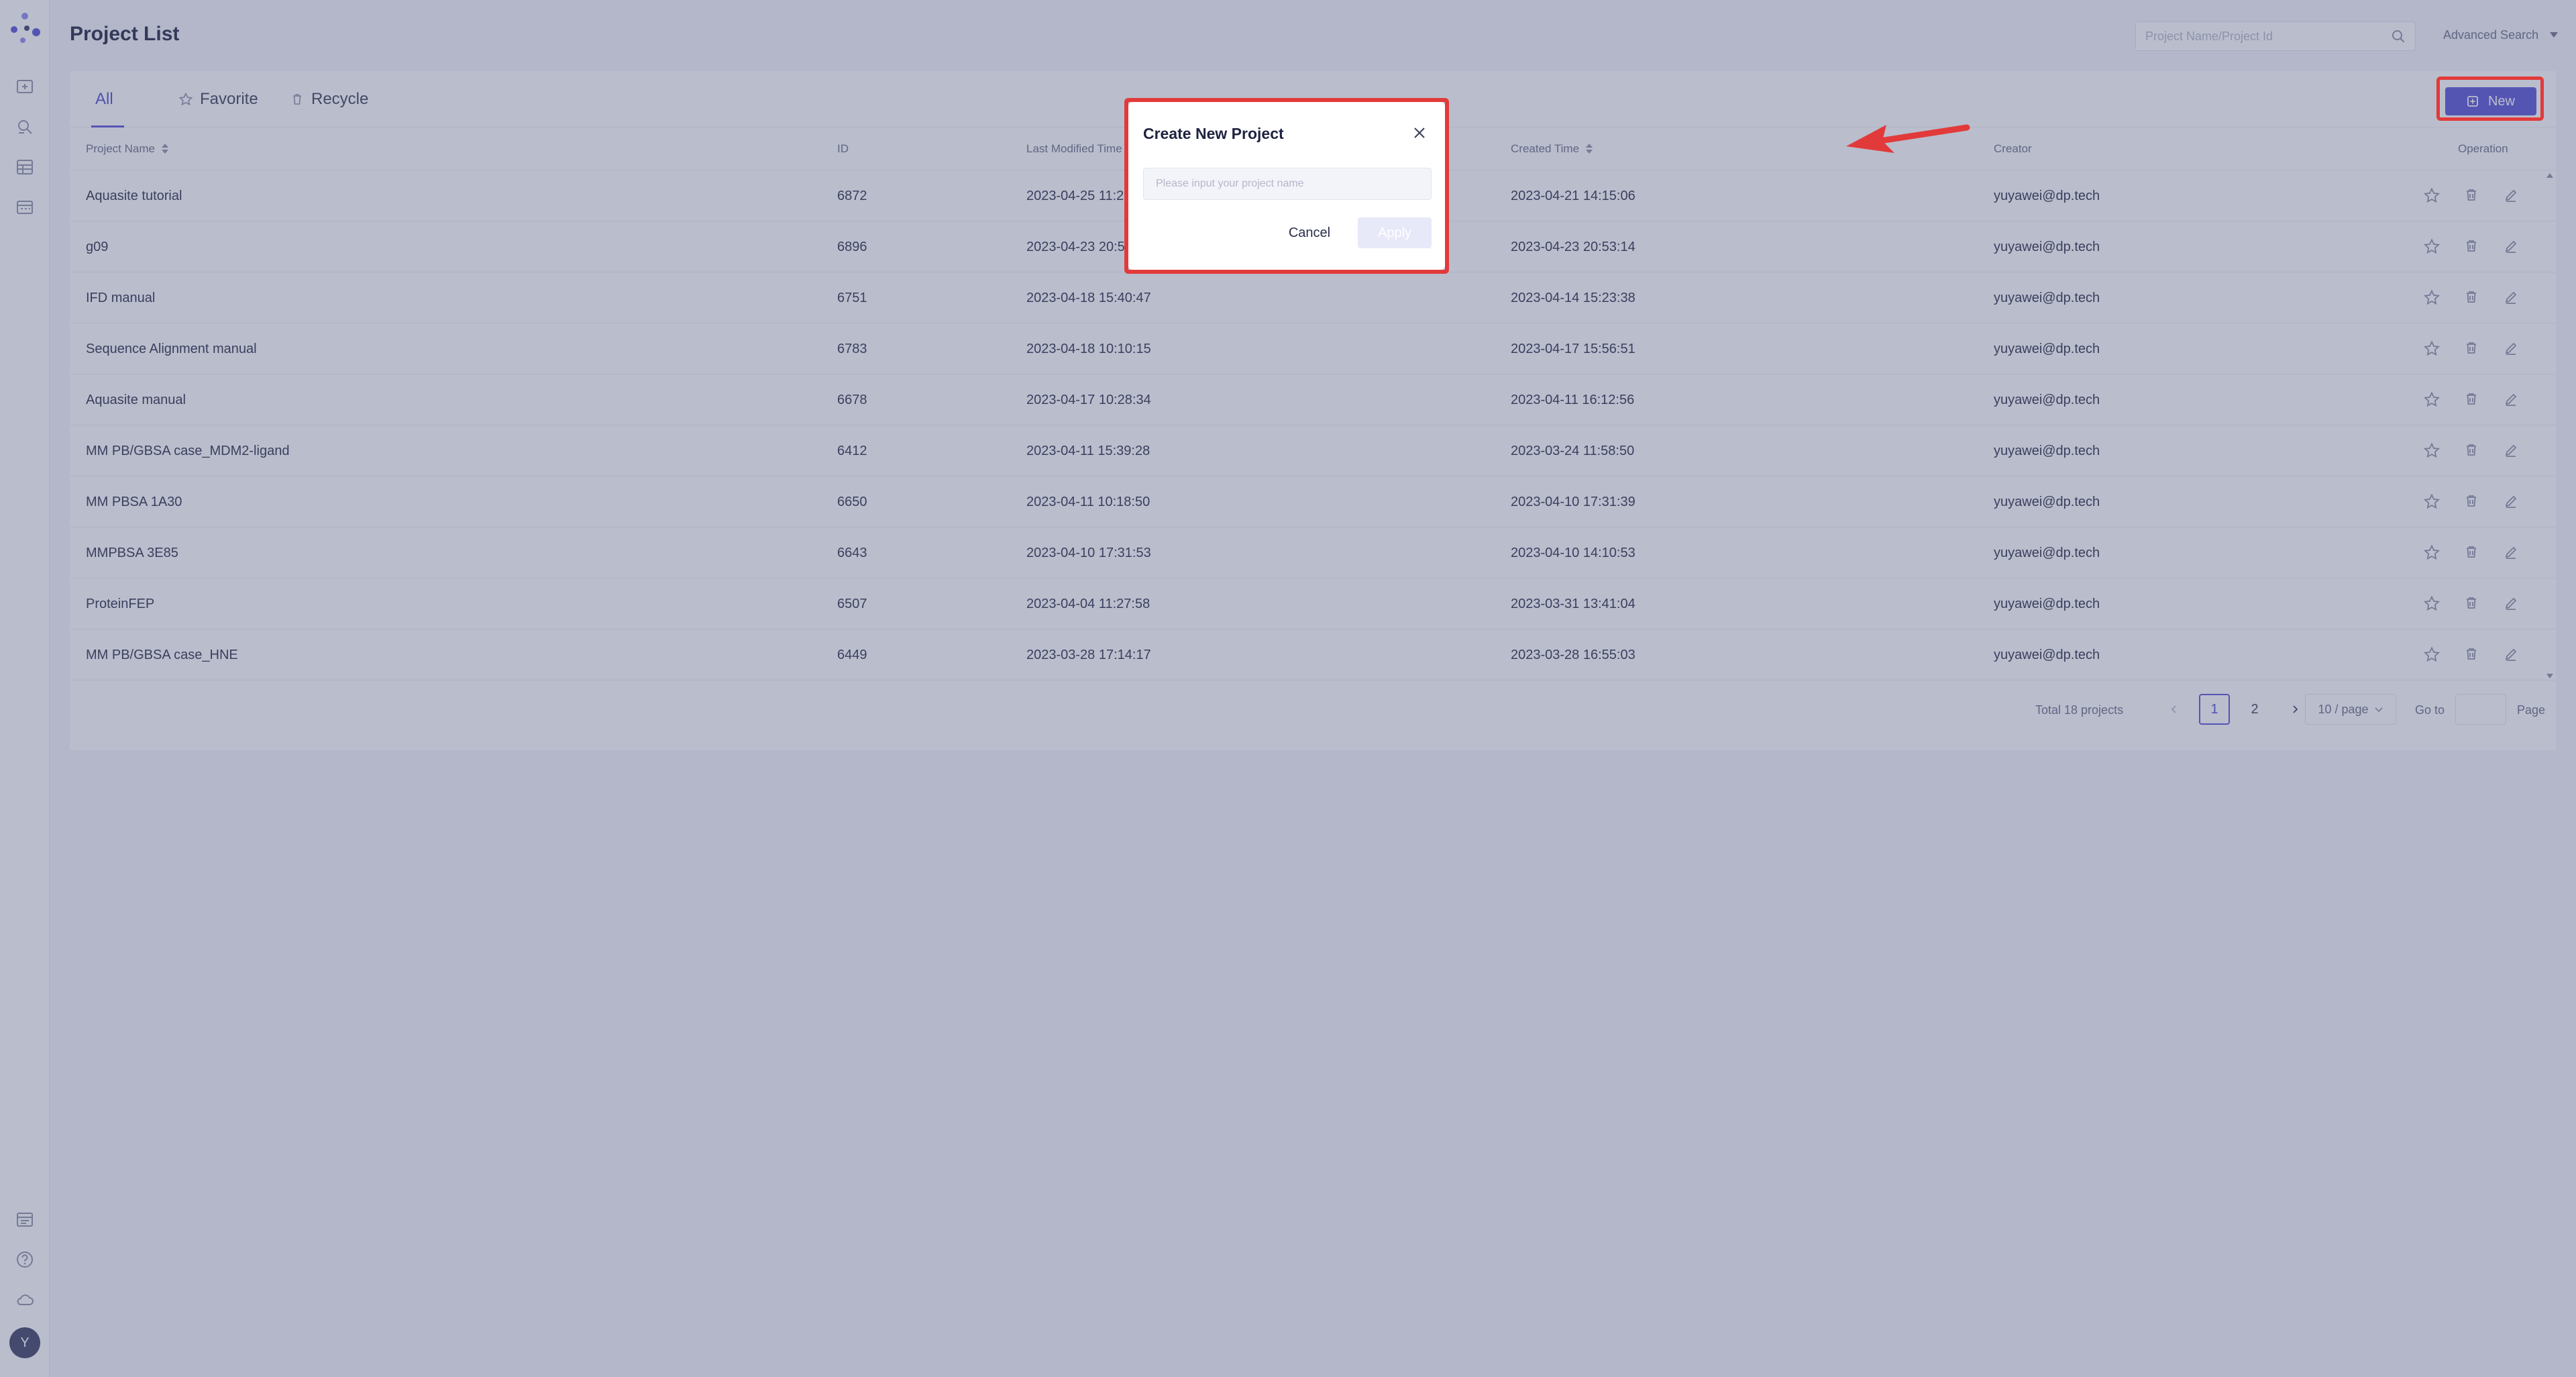 This screenshot has height=1377, width=2576. What do you see at coordinates (1419, 133) in the screenshot?
I see `close-icon` at bounding box center [1419, 133].